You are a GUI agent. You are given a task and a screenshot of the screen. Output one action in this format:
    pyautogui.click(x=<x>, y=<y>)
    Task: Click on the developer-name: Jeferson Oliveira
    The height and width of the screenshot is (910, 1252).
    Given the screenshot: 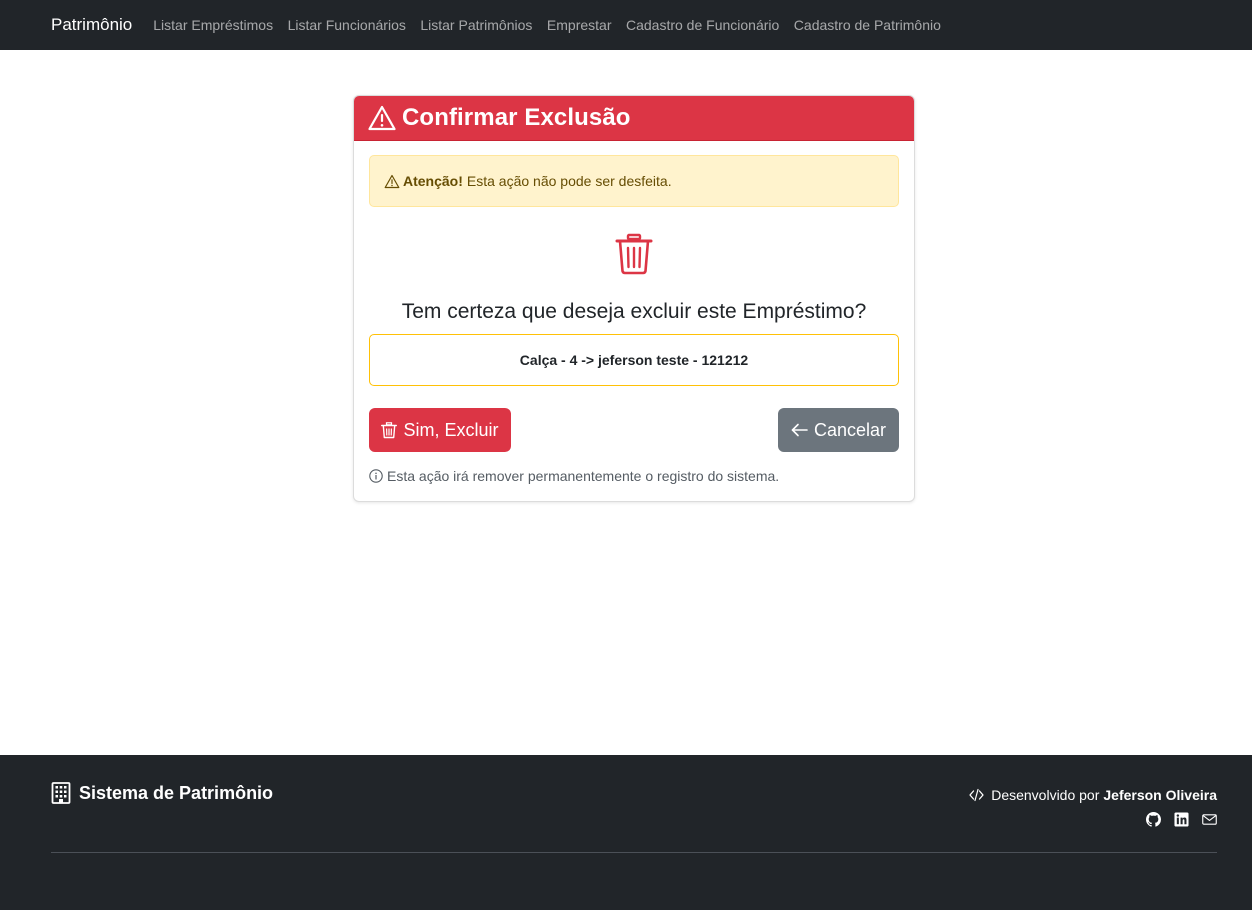 What is the action you would take?
    pyautogui.click(x=1160, y=795)
    